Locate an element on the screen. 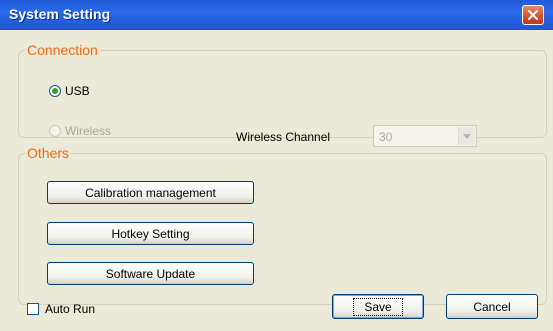 This screenshot has height=331, width=553. close-button is located at coordinates (533, 15).